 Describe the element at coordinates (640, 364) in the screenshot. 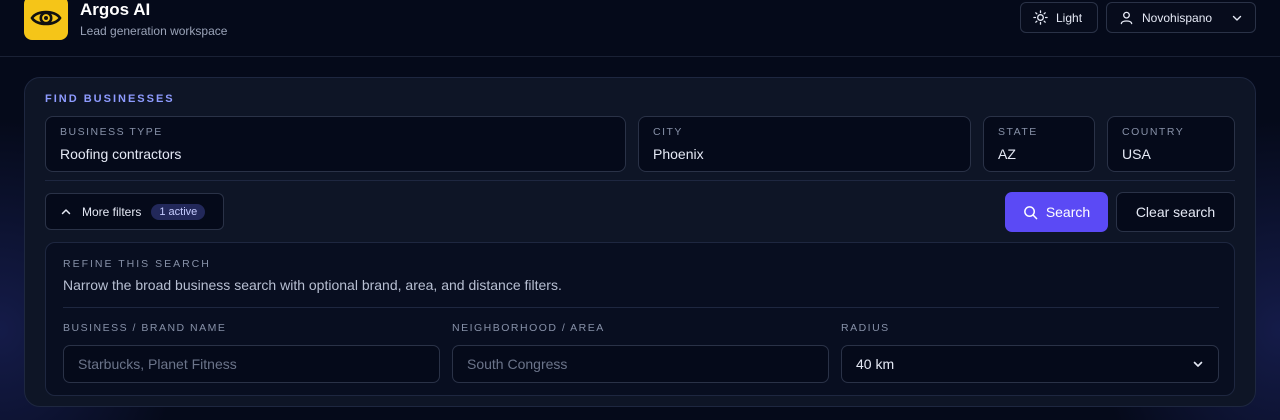

I see `neighborhood-input: South Congress` at that location.